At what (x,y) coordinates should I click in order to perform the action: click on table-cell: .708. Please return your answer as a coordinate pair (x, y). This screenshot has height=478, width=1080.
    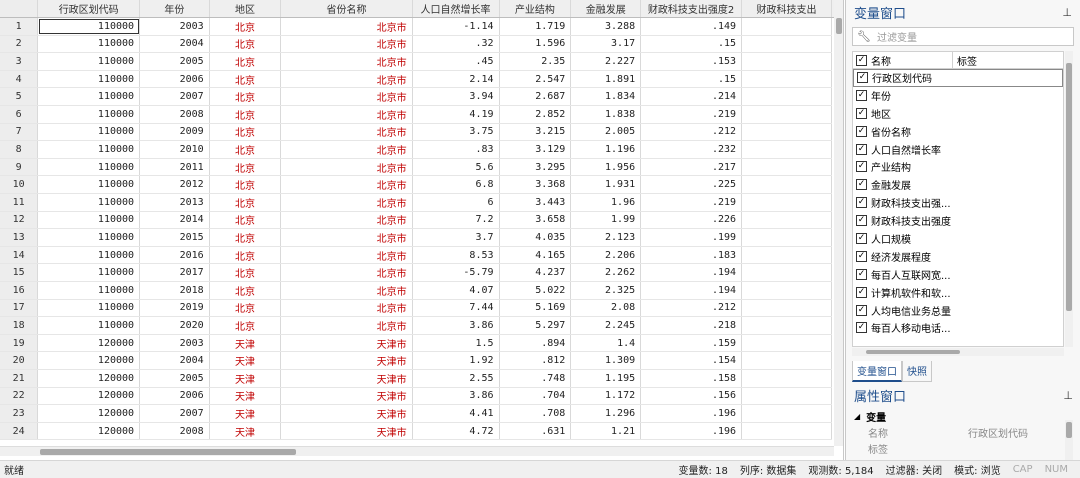
    Looking at the image, I should click on (535, 413).